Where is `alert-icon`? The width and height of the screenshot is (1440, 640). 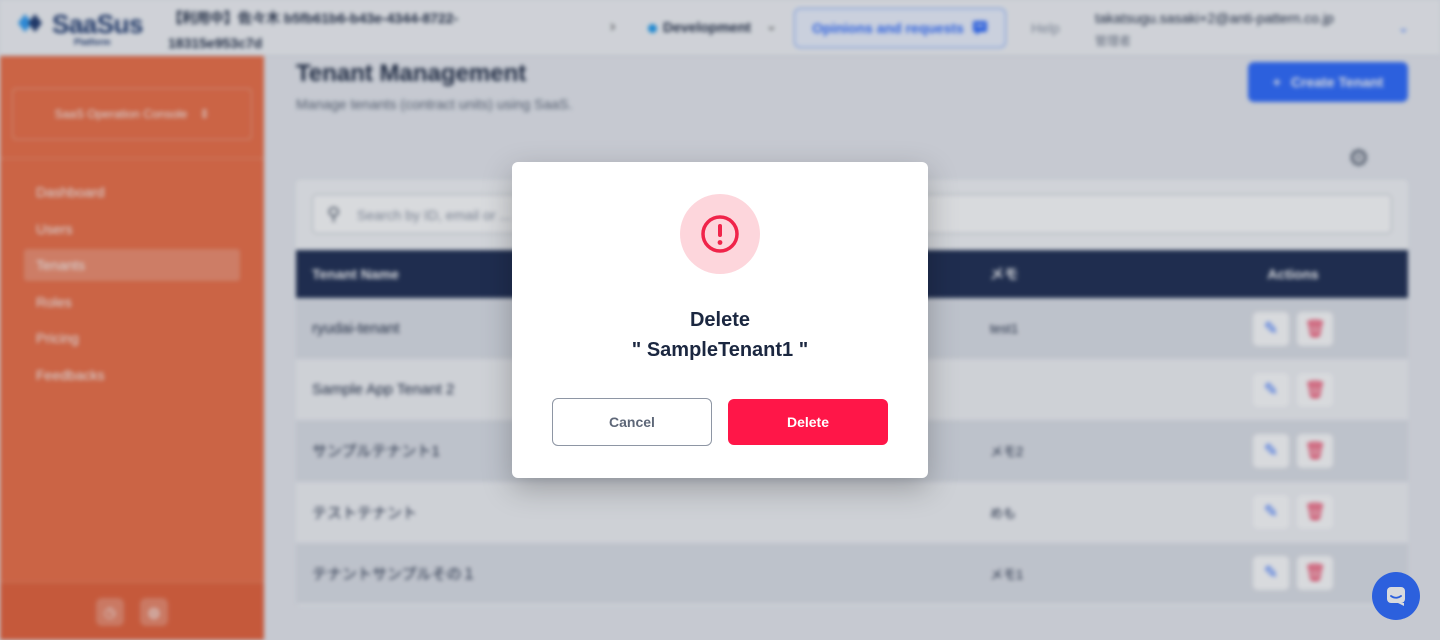 alert-icon is located at coordinates (720, 234).